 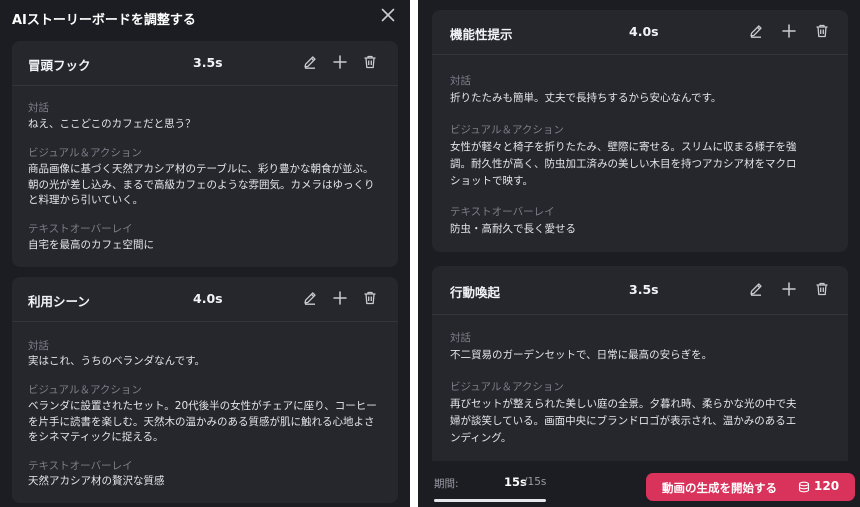 What do you see at coordinates (475, 292) in the screenshot?
I see `scene-title: 行動喚起` at bounding box center [475, 292].